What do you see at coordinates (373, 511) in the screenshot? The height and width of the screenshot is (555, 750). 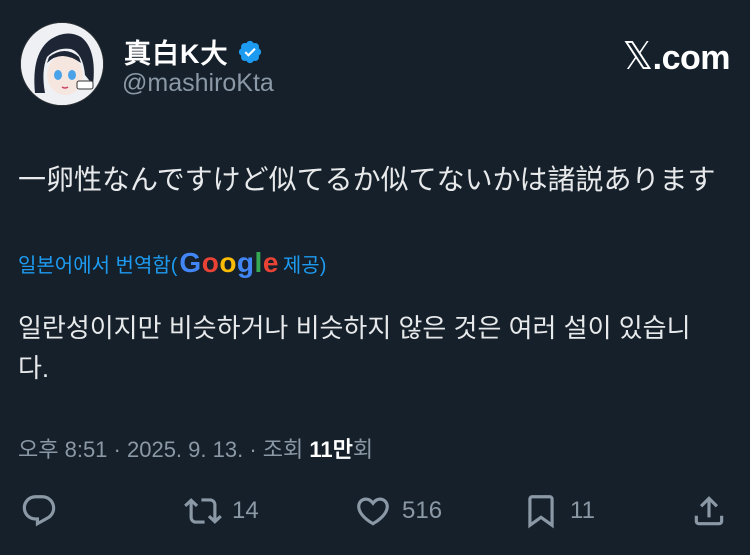 I see `heart-icon` at bounding box center [373, 511].